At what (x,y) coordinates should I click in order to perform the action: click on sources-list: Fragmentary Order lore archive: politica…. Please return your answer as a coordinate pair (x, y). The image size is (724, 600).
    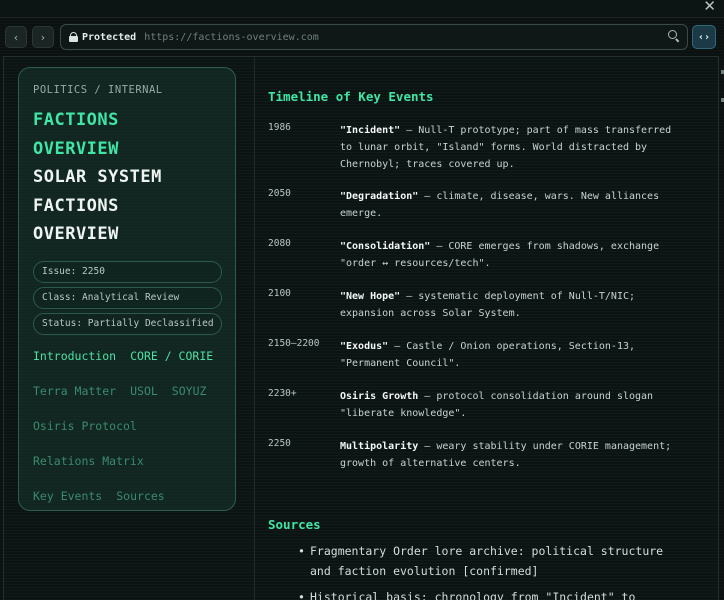
    Looking at the image, I should click on (493, 570).